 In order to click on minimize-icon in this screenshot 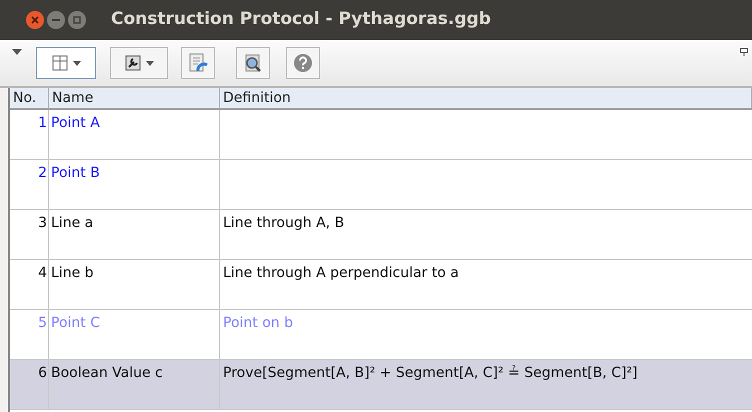, I will do `click(56, 20)`.